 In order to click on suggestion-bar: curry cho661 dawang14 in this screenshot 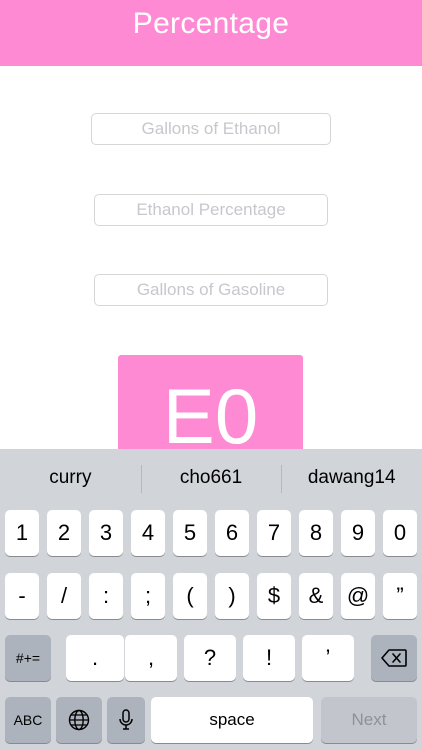, I will do `click(211, 478)`.